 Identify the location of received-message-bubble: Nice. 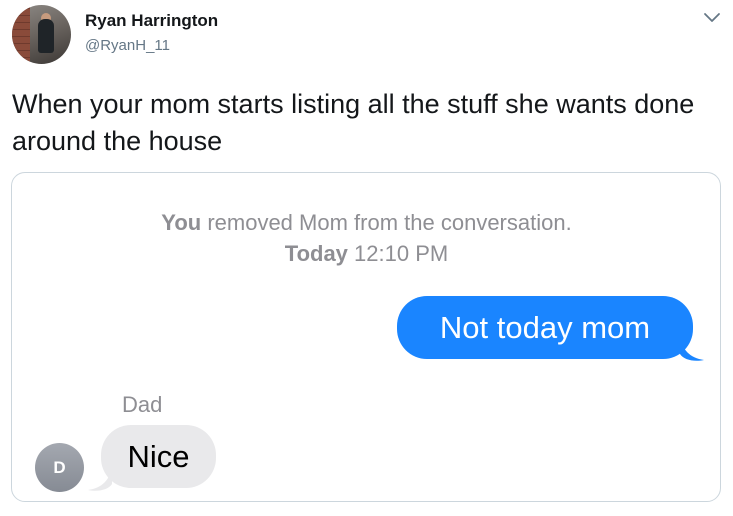
(158, 456).